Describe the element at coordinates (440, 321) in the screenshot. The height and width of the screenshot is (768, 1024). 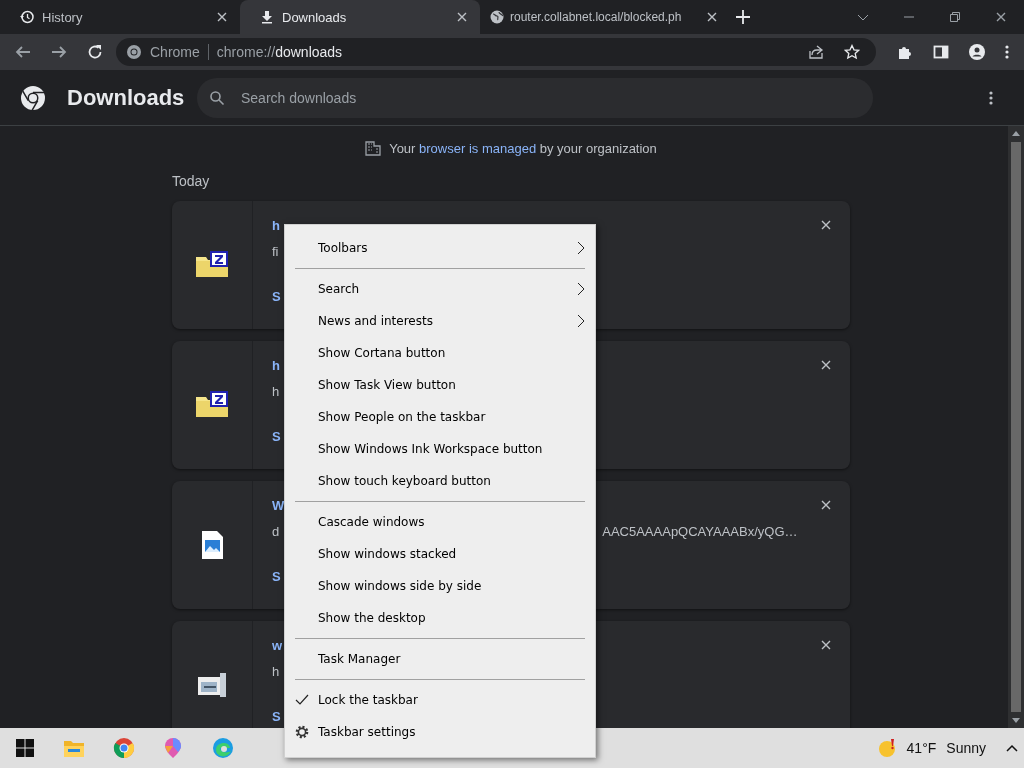
I see `menu-item: News and interests` at that location.